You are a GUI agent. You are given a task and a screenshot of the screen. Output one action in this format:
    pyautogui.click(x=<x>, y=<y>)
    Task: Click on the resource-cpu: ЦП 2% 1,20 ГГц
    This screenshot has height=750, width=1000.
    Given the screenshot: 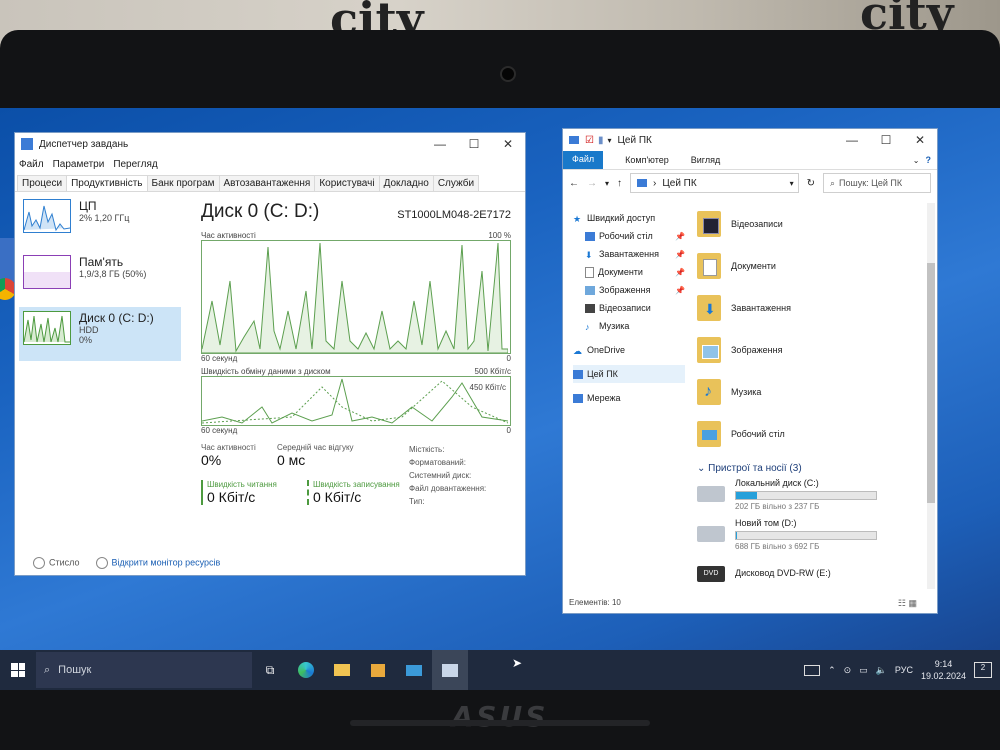 What is the action you would take?
    pyautogui.click(x=100, y=222)
    